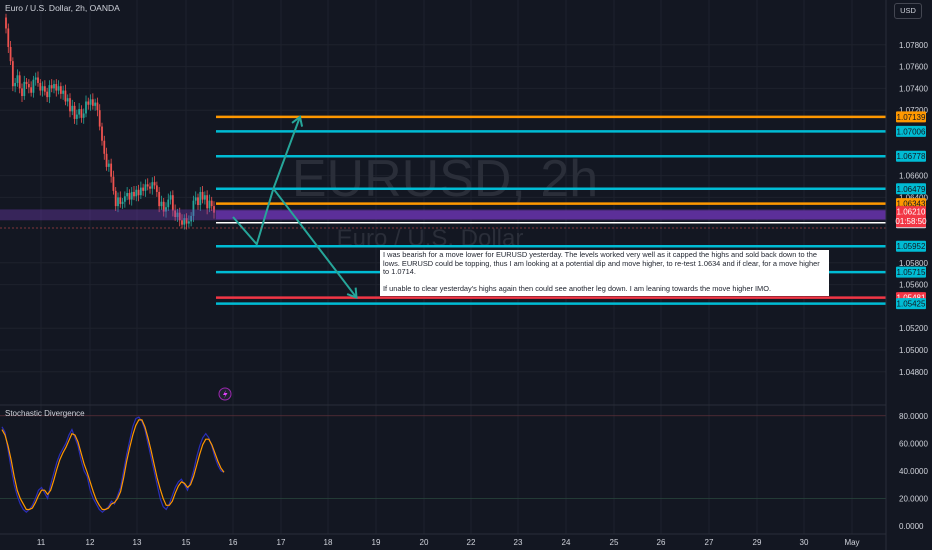 This screenshot has height=550, width=932. I want to click on watermark-name: Euro / U.S. Dollar, so click(430, 238).